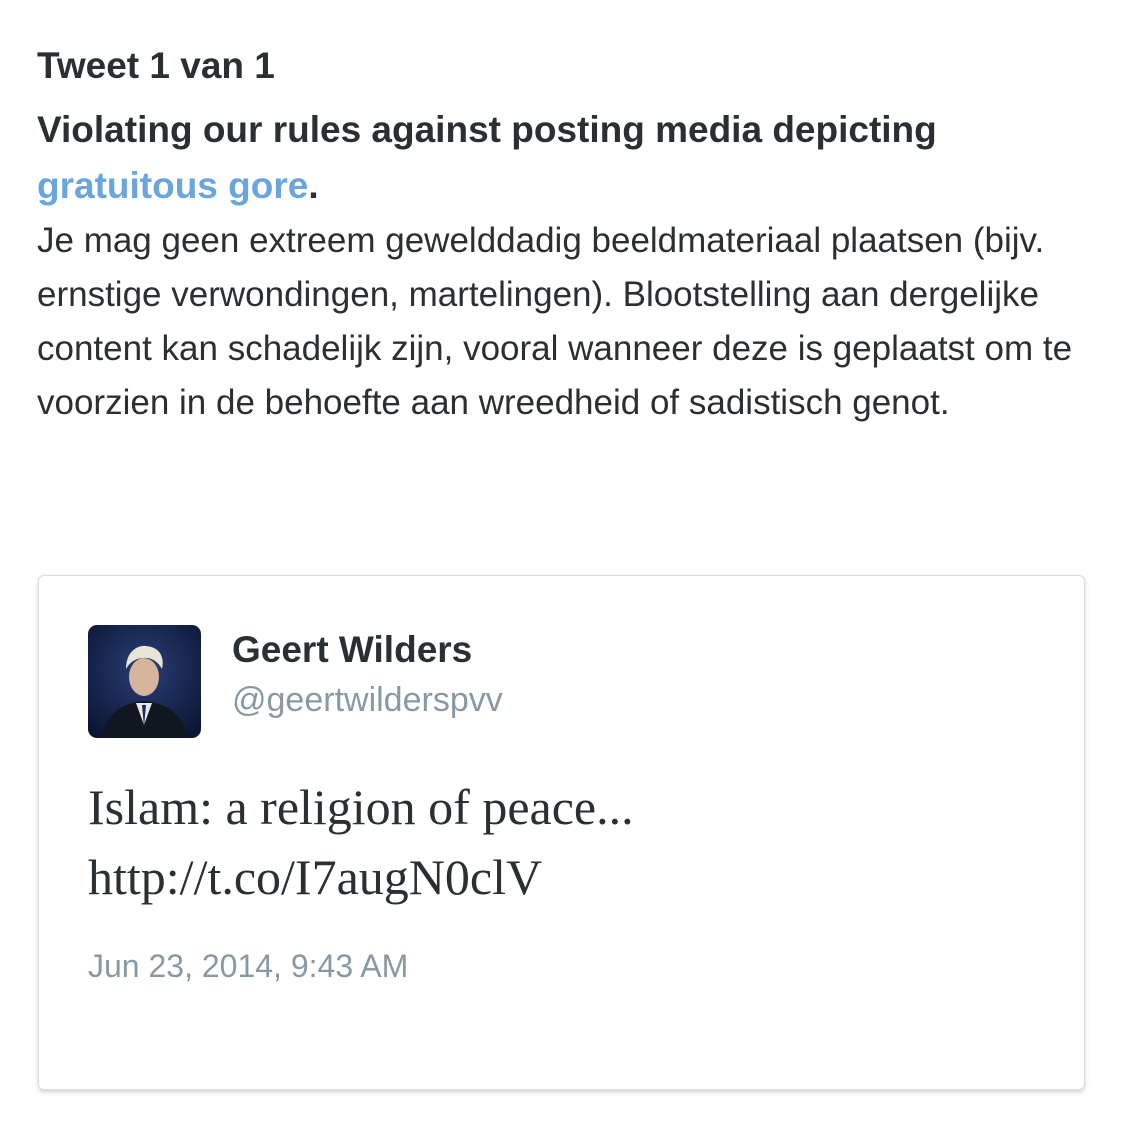 This screenshot has width=1125, height=1143. What do you see at coordinates (367, 700) in the screenshot?
I see `author-handle: @geertwilderspvv` at bounding box center [367, 700].